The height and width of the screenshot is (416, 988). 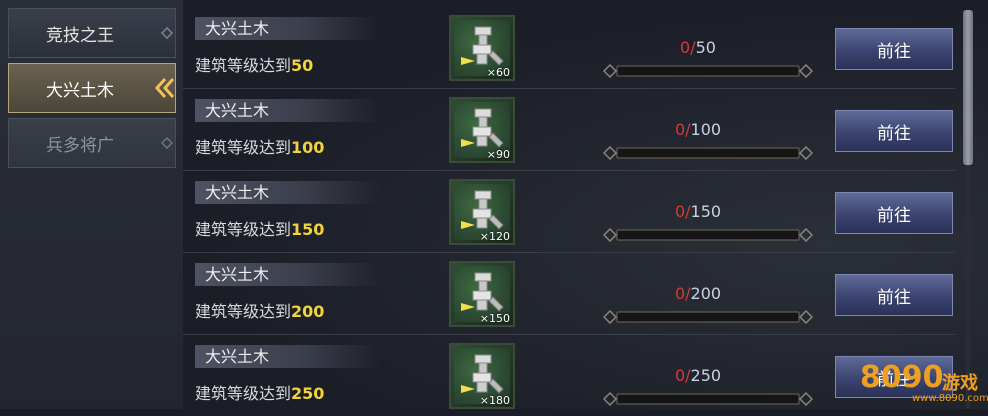 I want to click on task-condition: 建筑等级达到100, so click(x=259, y=146).